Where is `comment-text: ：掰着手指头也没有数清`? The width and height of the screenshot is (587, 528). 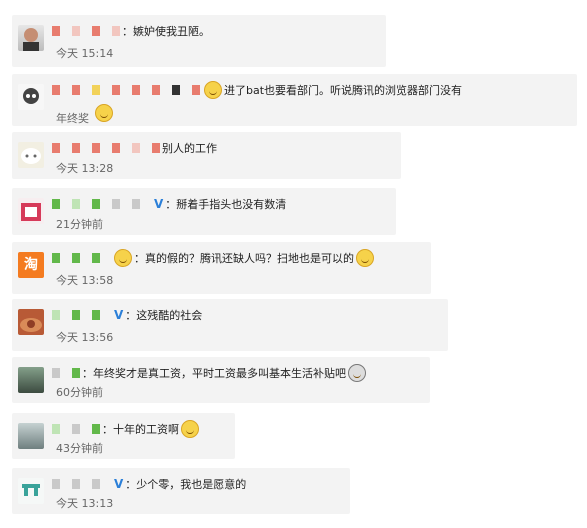
comment-text: ：掰着手指头也没有数清 is located at coordinates (226, 204).